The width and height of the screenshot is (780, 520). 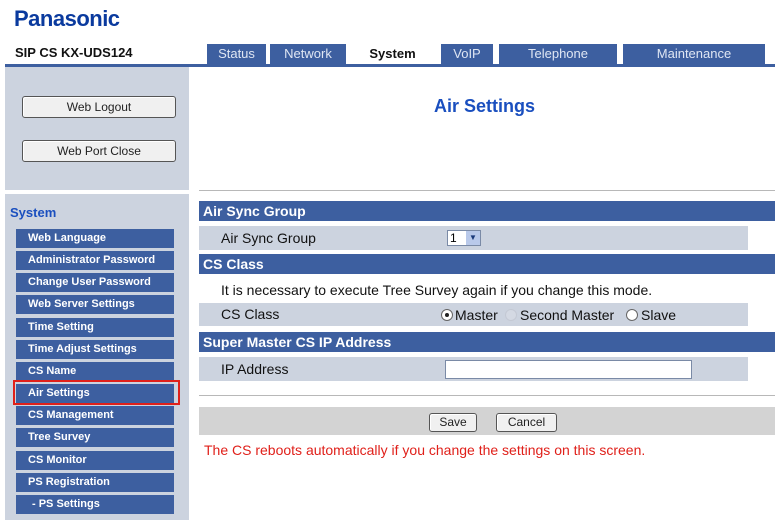 I want to click on selected-item-highlight, so click(x=96, y=392).